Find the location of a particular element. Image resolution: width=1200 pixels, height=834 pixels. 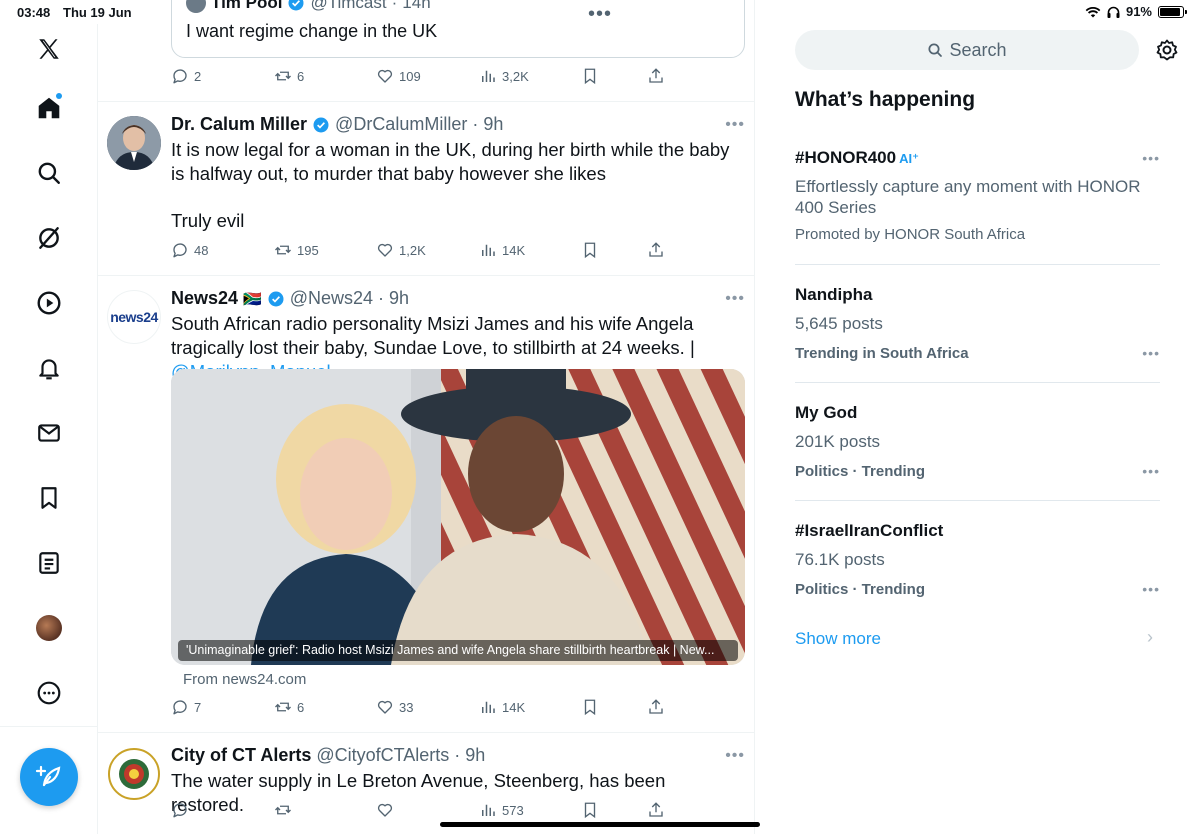

author-name: Dr. Calum Miller is located at coordinates (239, 124).